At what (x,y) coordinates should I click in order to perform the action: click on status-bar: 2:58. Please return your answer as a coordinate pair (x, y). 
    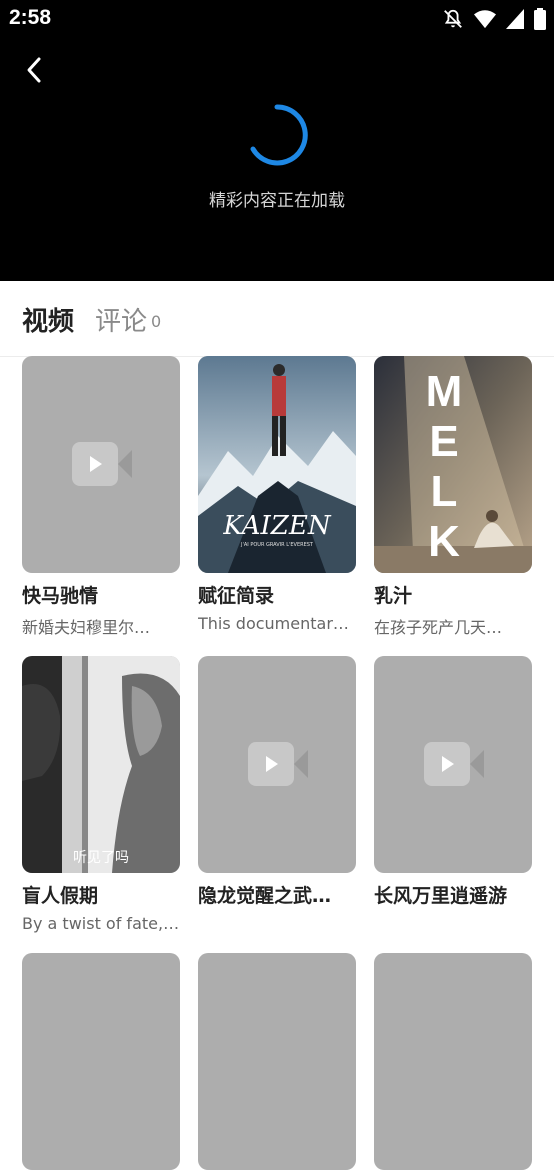
    Looking at the image, I should click on (277, 19).